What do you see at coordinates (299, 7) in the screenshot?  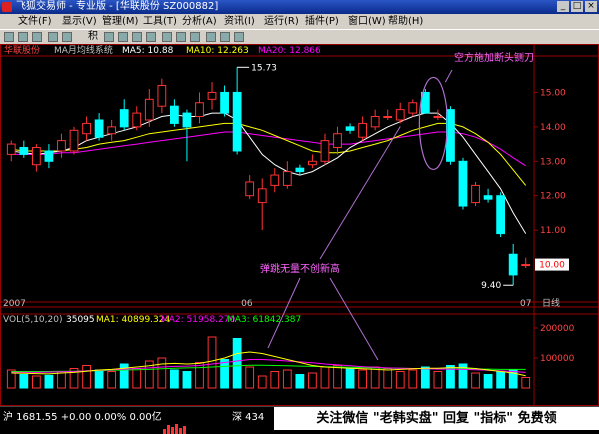 I see `title-bar: 飞狐交易师 - 专业版 - [华联股份 SZ000882] _ □ ×` at bounding box center [299, 7].